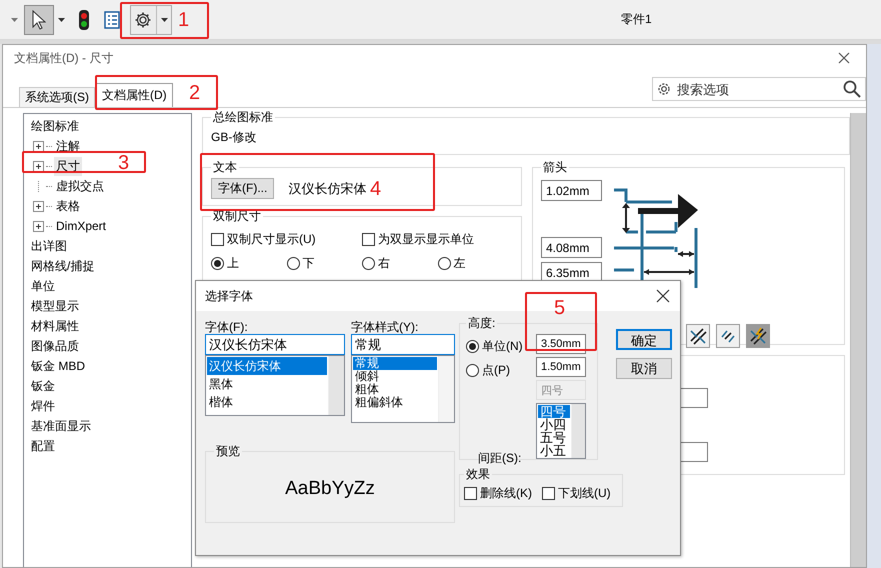 The height and width of the screenshot is (568, 881). I want to click on search-icon, so click(852, 89).